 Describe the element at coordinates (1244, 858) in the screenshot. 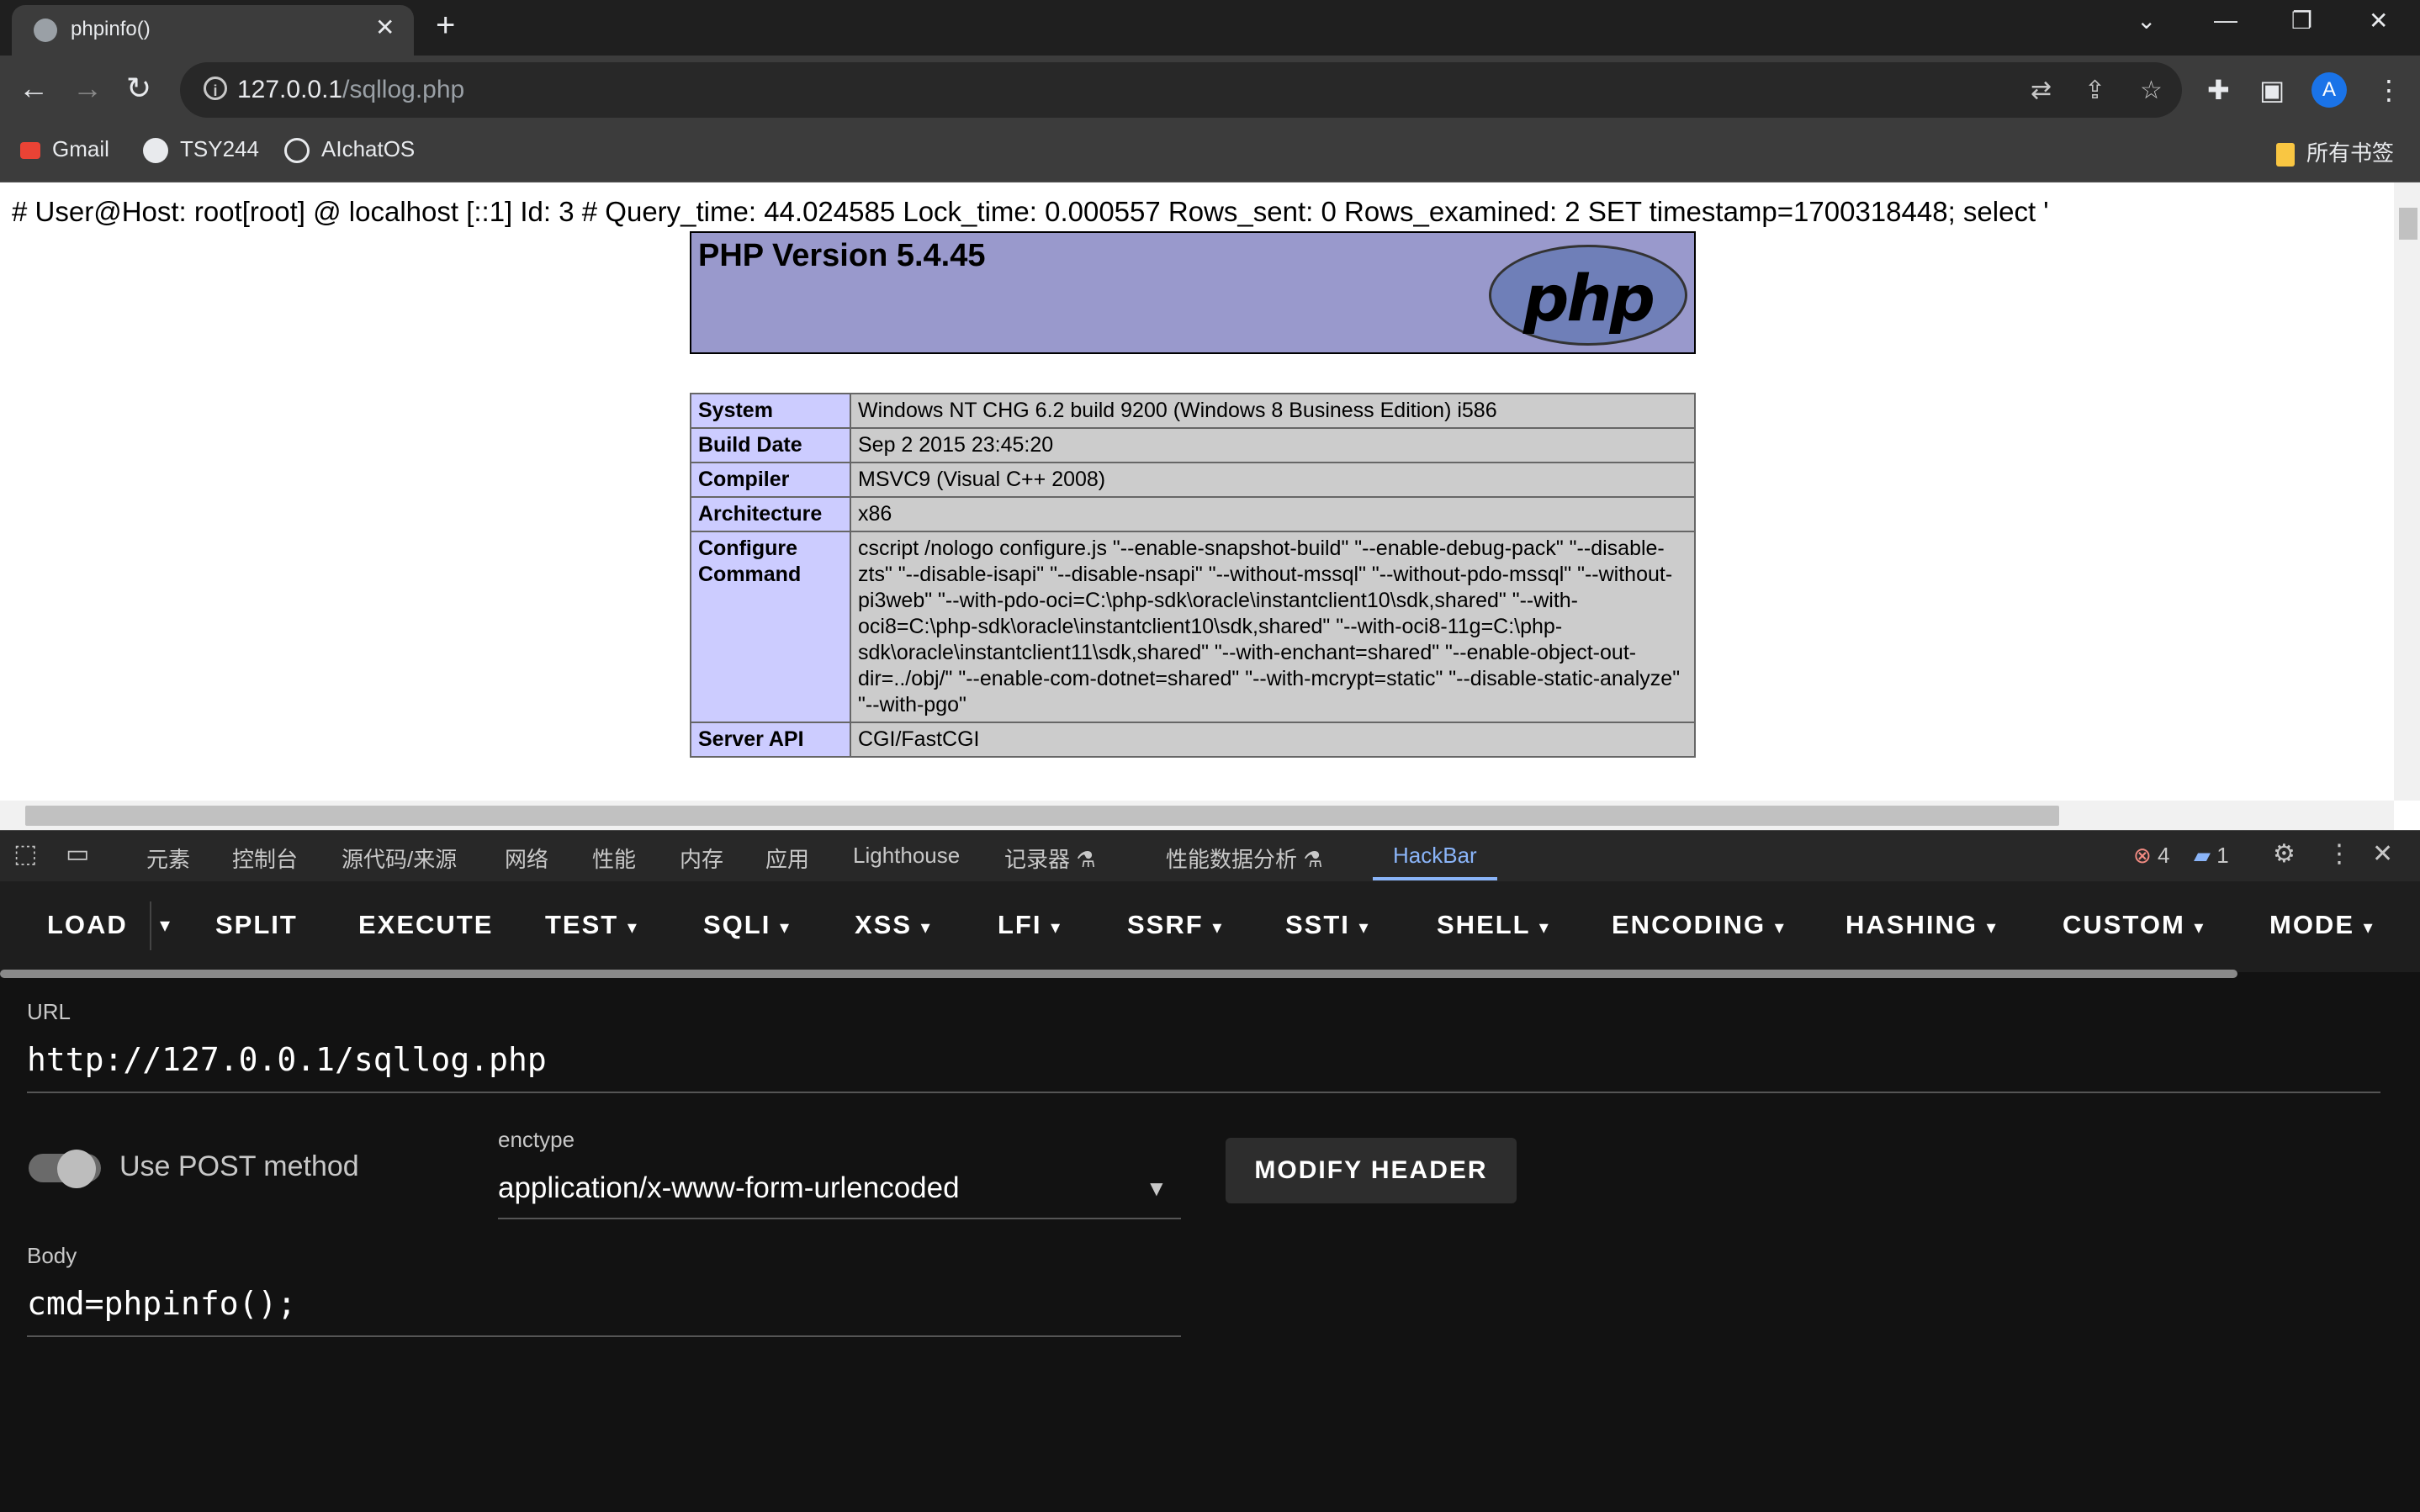

I see `devtools-tab-performance-insights: 性能数据分析 ⚗` at that location.